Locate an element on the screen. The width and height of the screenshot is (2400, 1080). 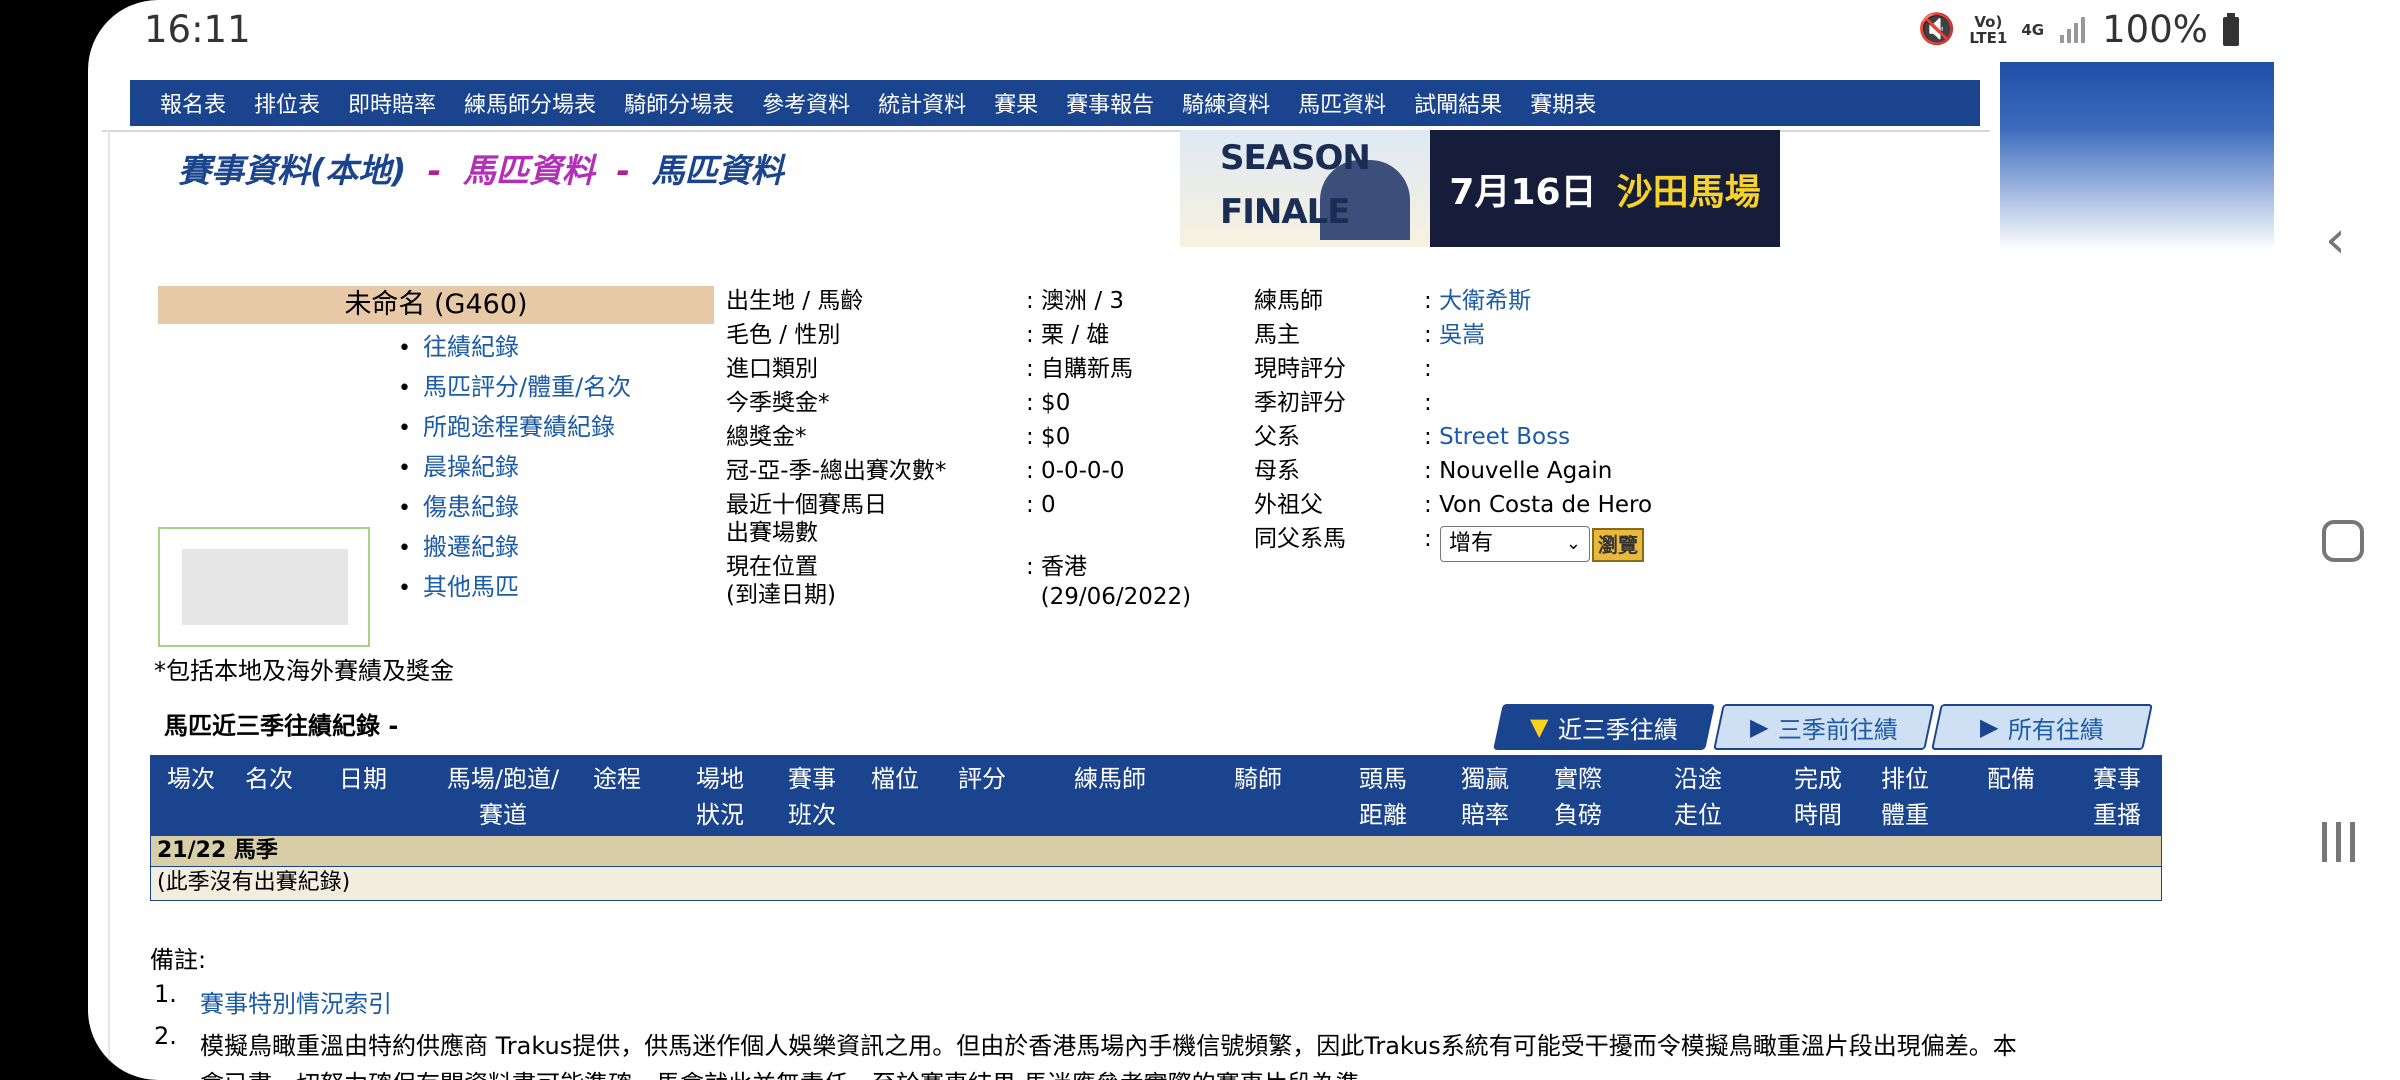
col-header: 獨贏 賠率 is located at coordinates (1485, 797).